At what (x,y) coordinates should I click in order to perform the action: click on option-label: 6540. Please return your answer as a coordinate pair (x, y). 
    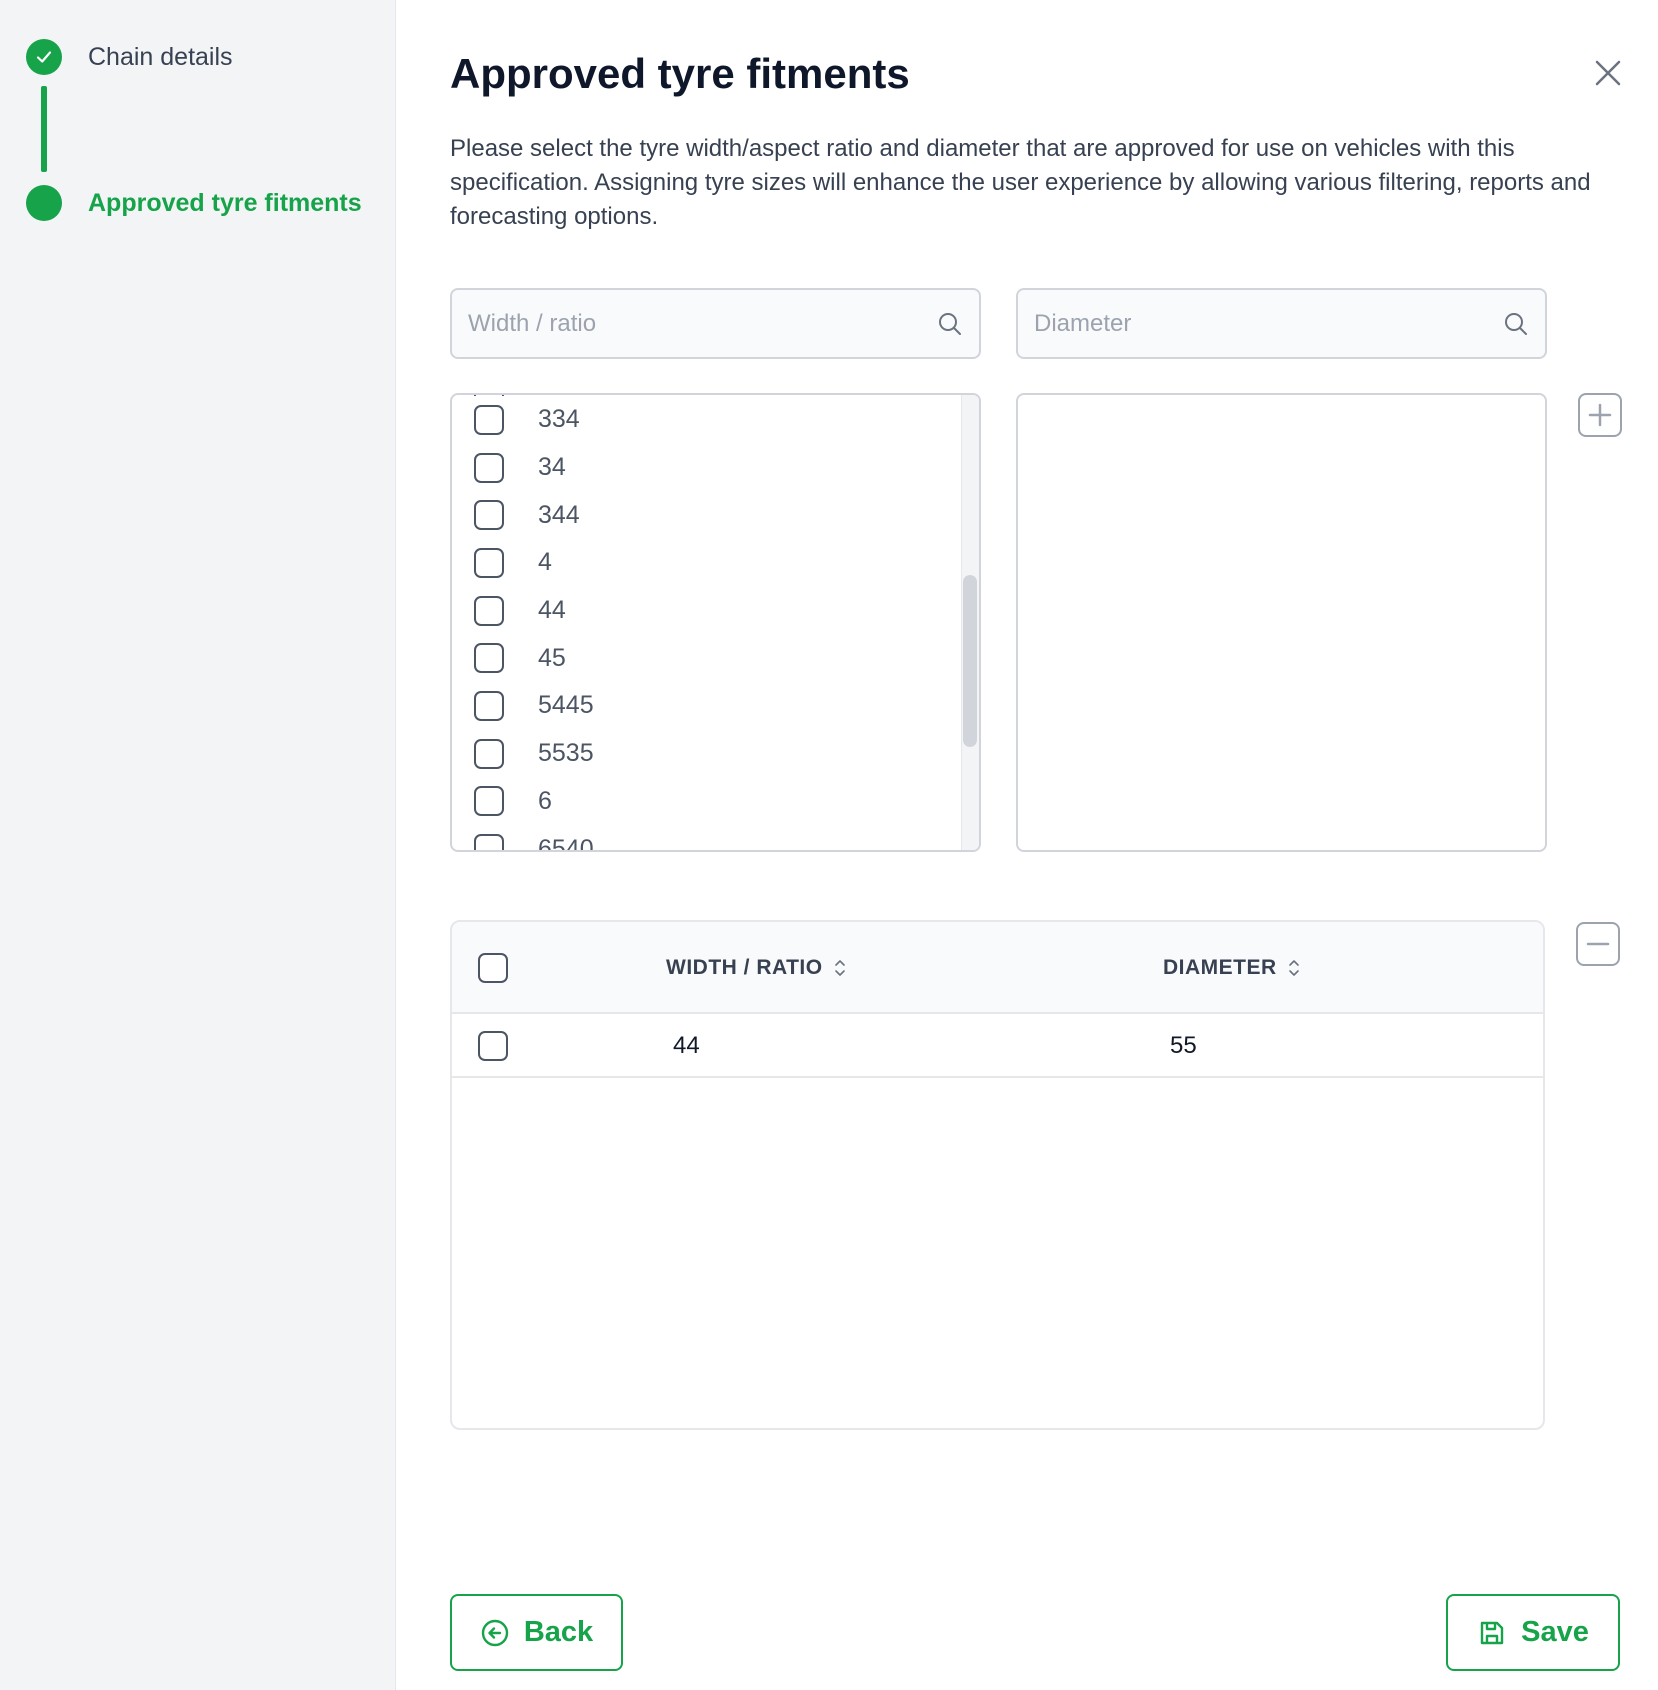
    Looking at the image, I should click on (566, 843).